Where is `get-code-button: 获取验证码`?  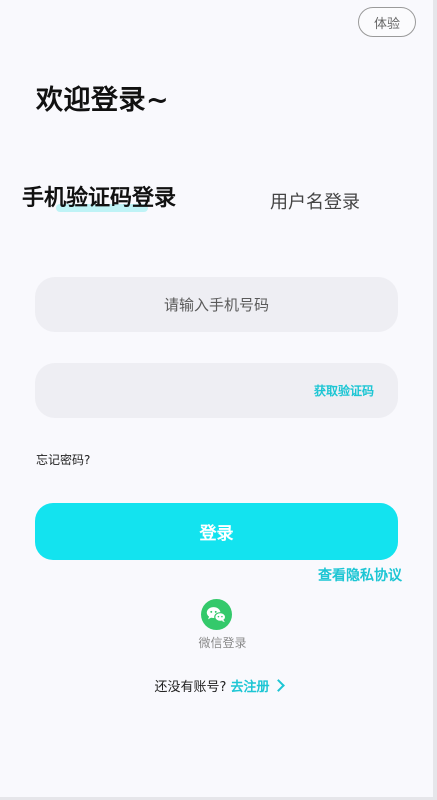
get-code-button: 获取验证码 is located at coordinates (344, 390).